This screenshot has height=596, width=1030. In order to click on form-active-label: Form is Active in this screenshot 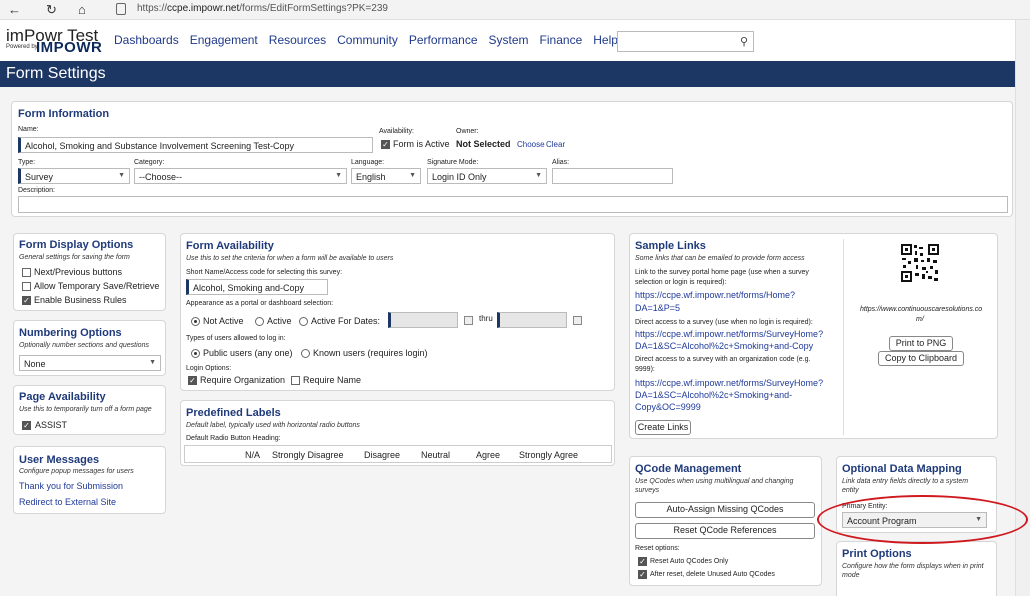, I will do `click(421, 144)`.